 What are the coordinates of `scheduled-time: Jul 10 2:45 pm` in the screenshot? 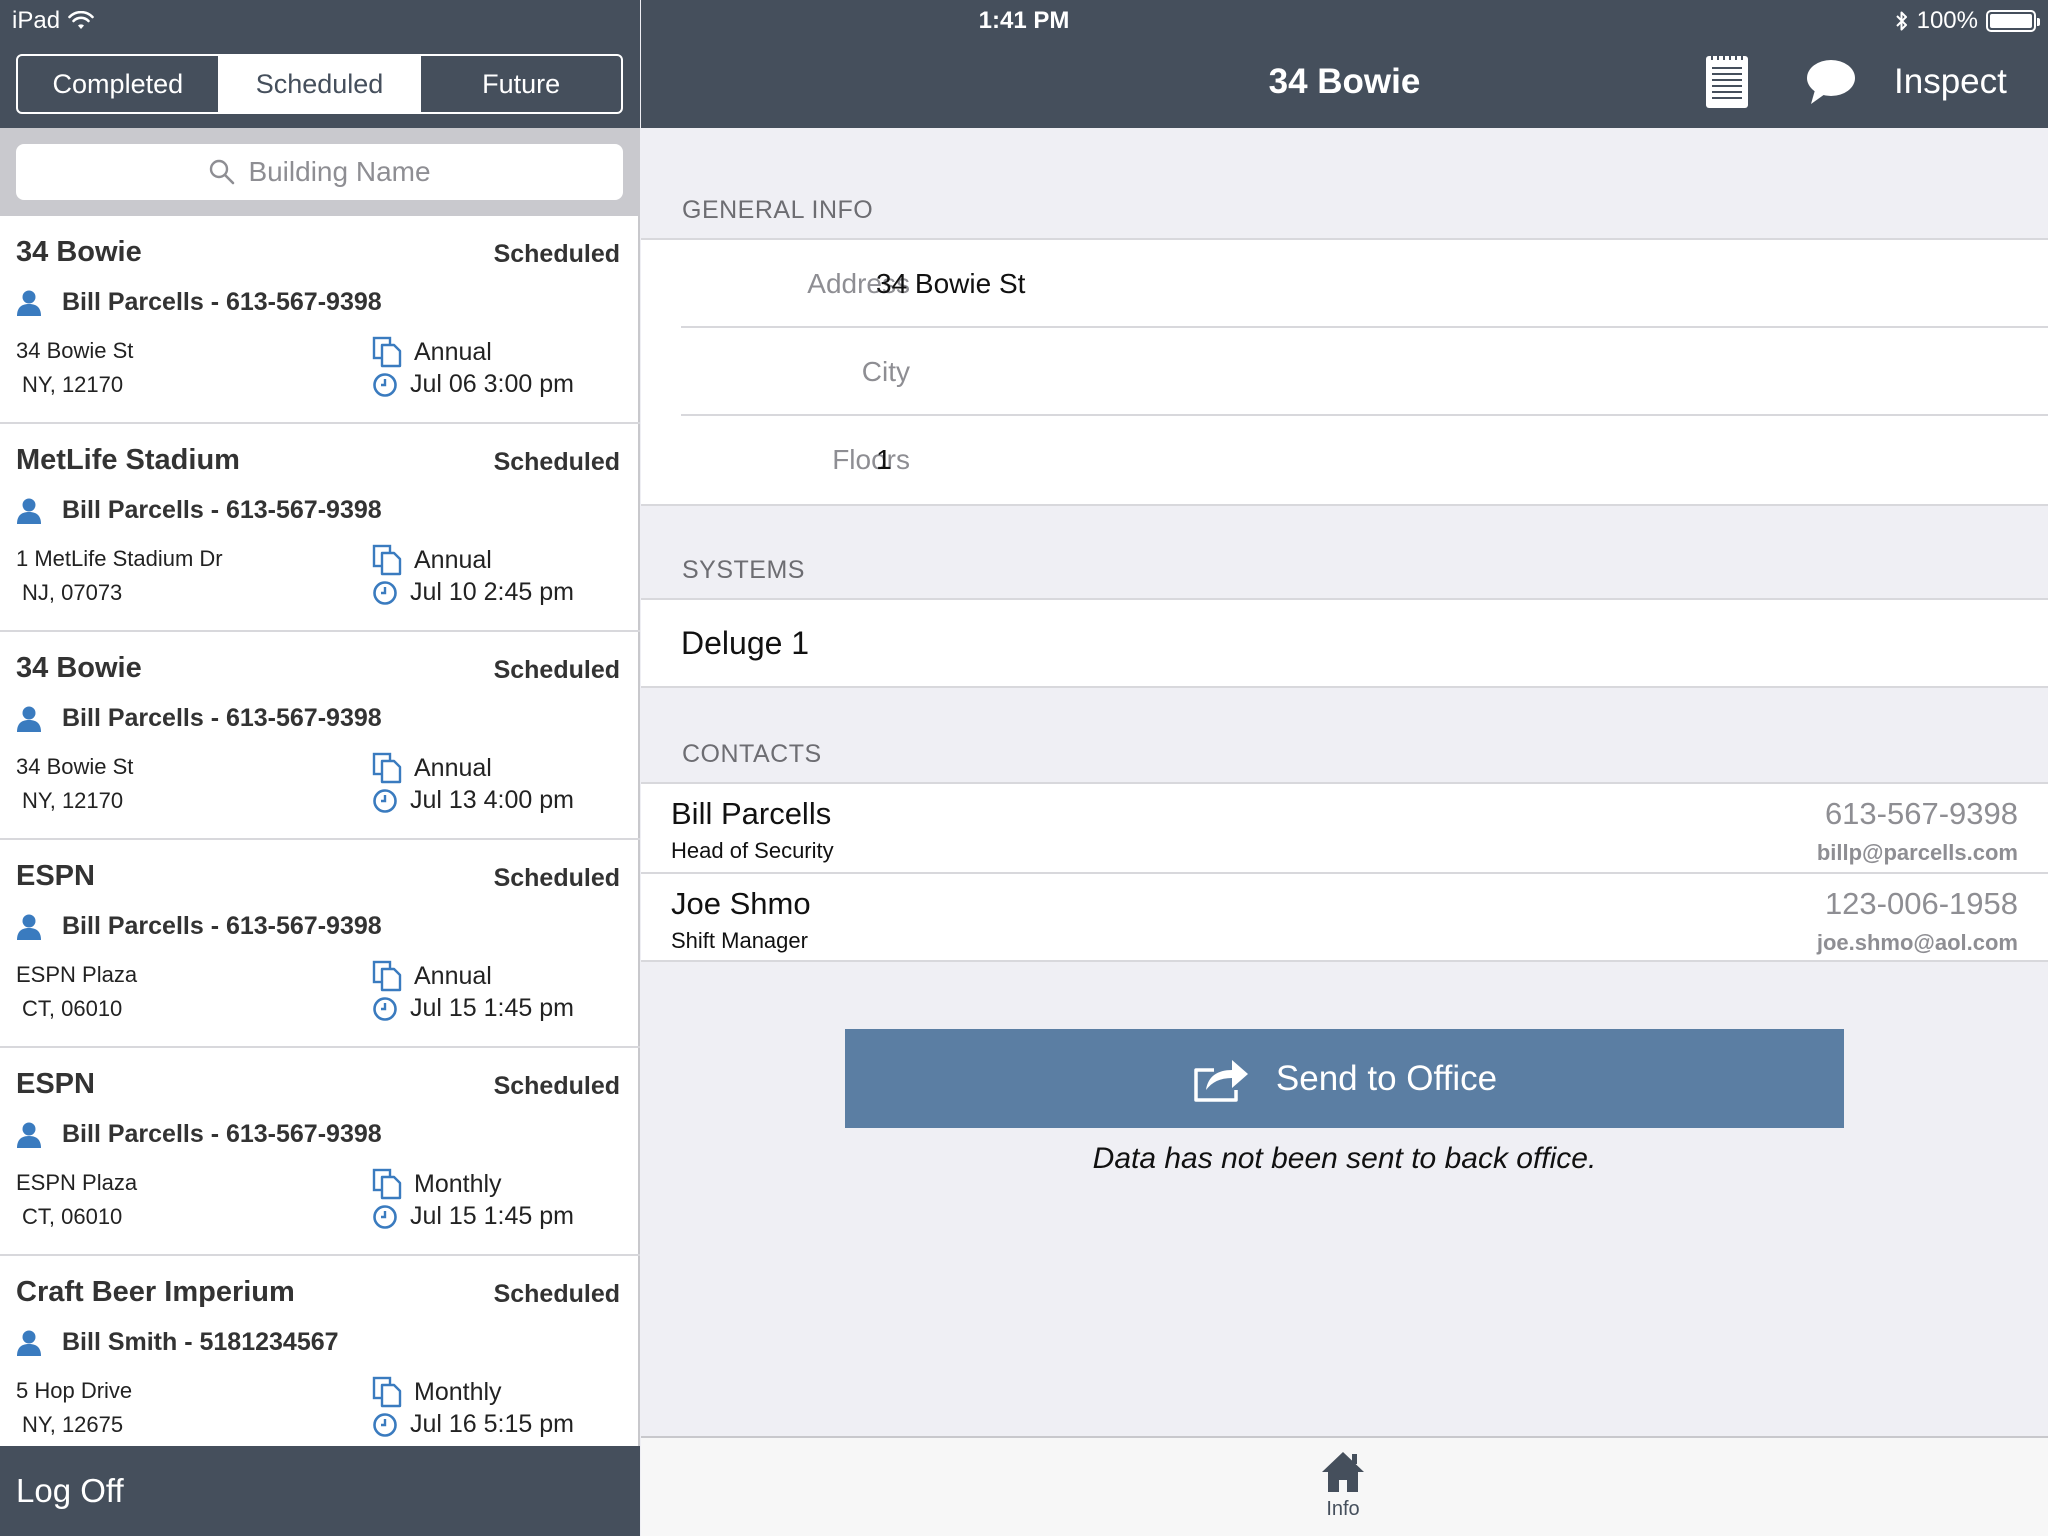 It's located at (473, 592).